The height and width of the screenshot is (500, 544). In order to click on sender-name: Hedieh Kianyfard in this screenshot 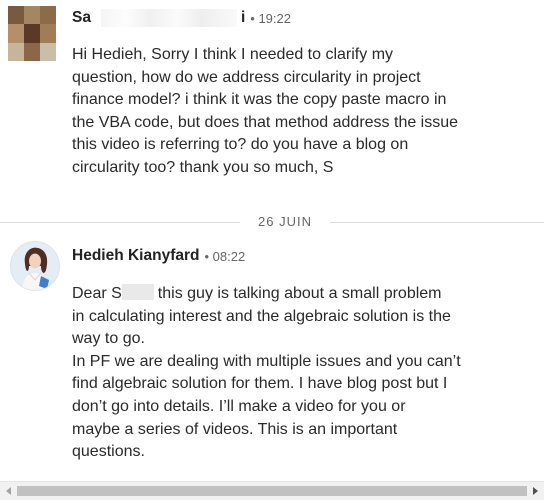, I will do `click(135, 256)`.